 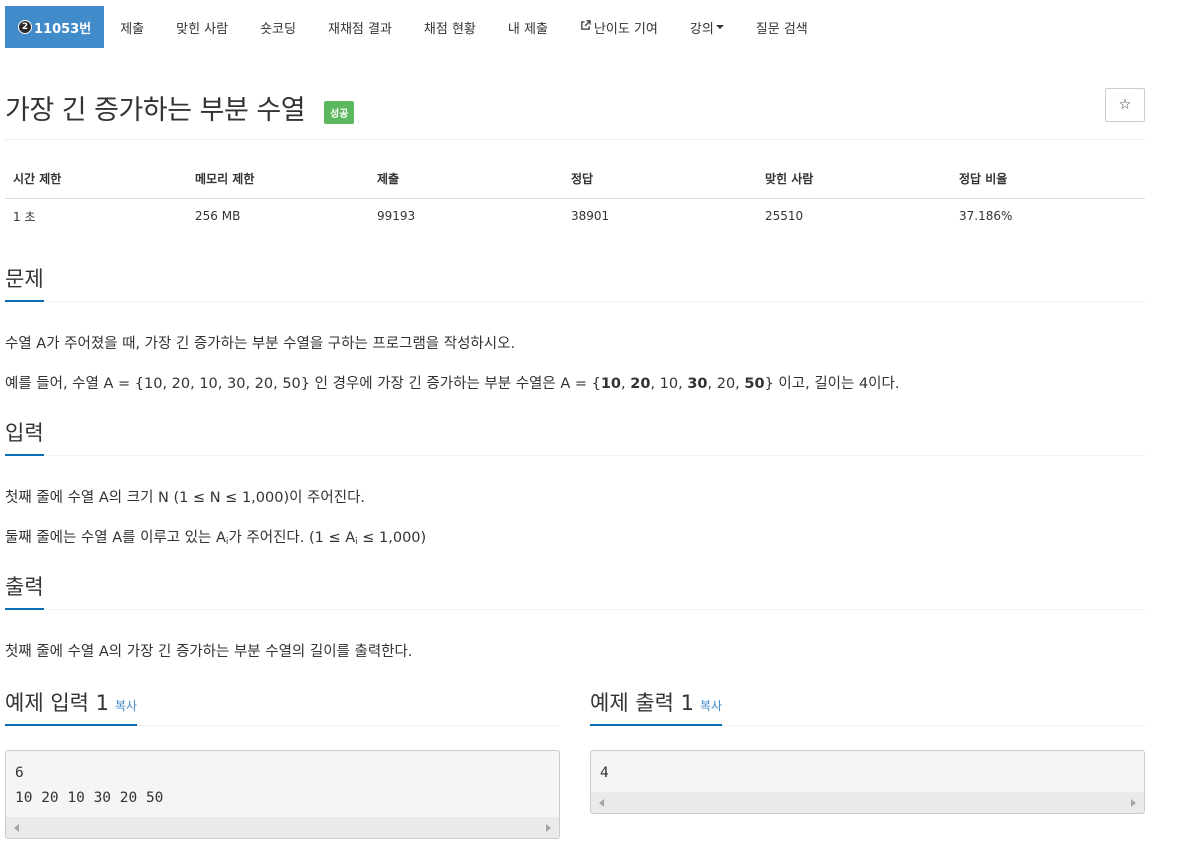 What do you see at coordinates (96, 179) in the screenshot?
I see `header-time-limit: 시간 제한` at bounding box center [96, 179].